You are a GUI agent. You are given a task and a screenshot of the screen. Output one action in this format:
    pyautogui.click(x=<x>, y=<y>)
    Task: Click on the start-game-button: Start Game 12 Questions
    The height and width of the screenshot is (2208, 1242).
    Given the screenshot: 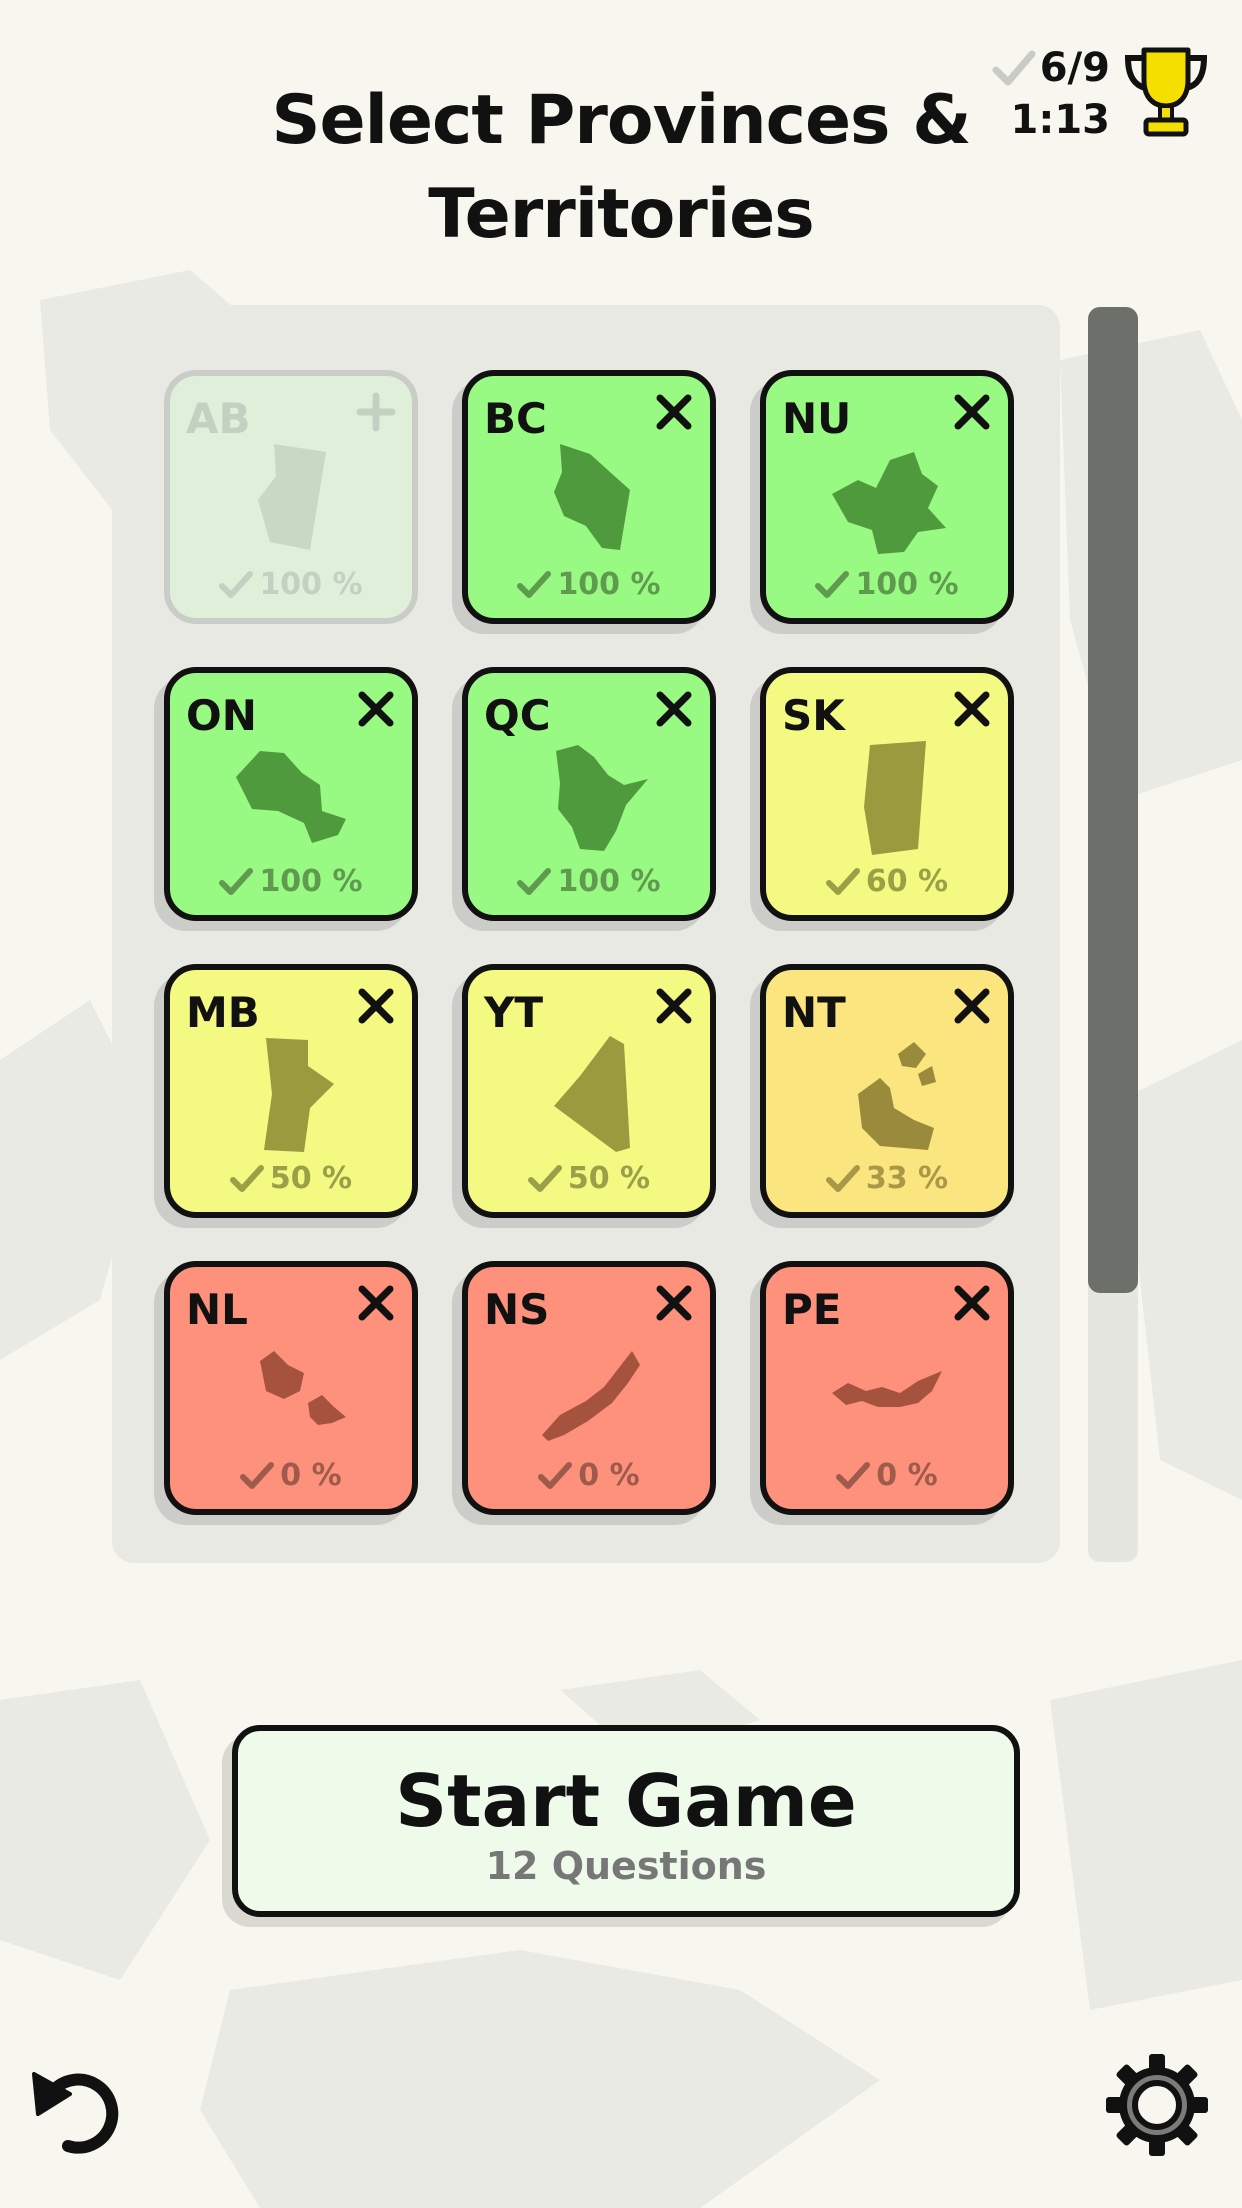 What is the action you would take?
    pyautogui.click(x=626, y=1821)
    